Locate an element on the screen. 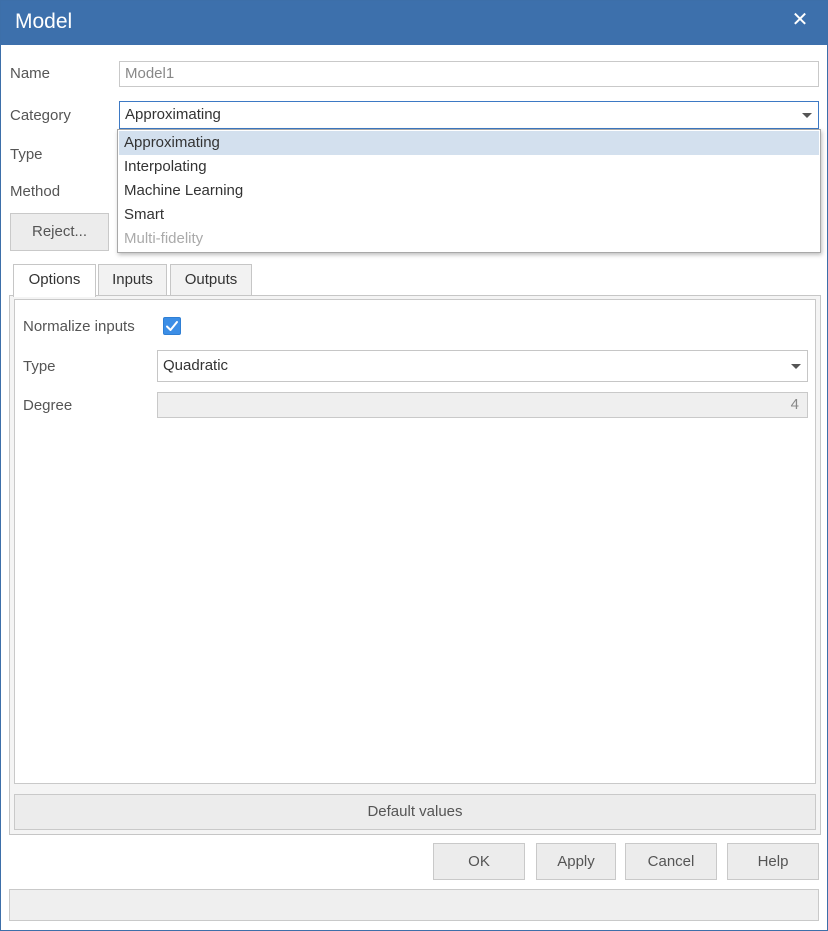  dropdown-option-smart: Smart is located at coordinates (469, 215).